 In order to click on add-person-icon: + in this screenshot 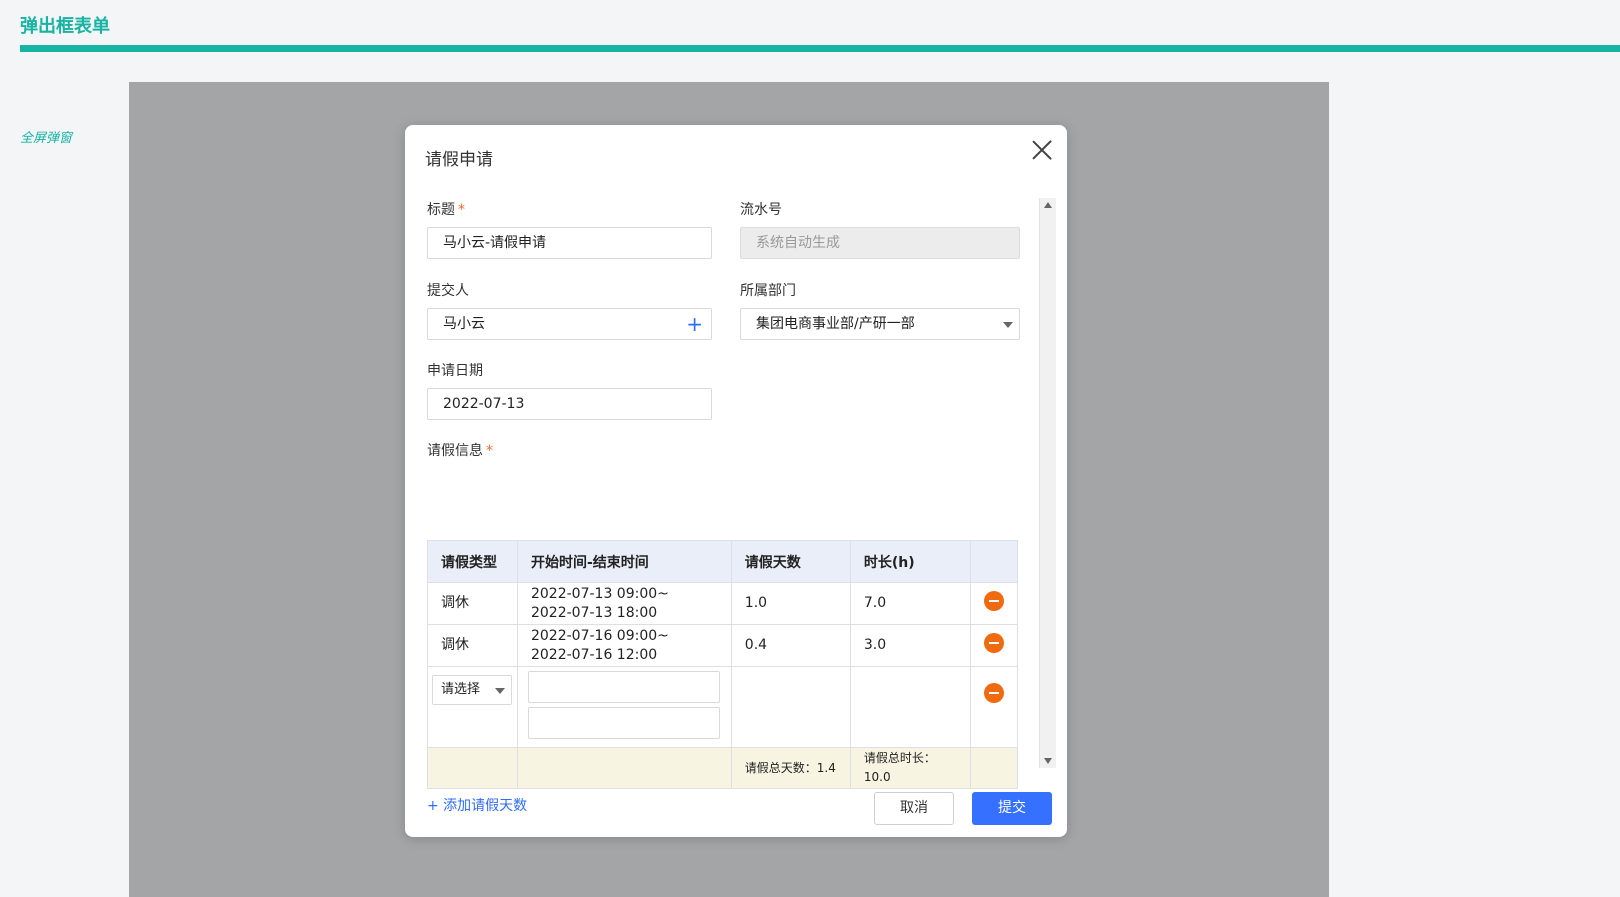, I will do `click(694, 324)`.